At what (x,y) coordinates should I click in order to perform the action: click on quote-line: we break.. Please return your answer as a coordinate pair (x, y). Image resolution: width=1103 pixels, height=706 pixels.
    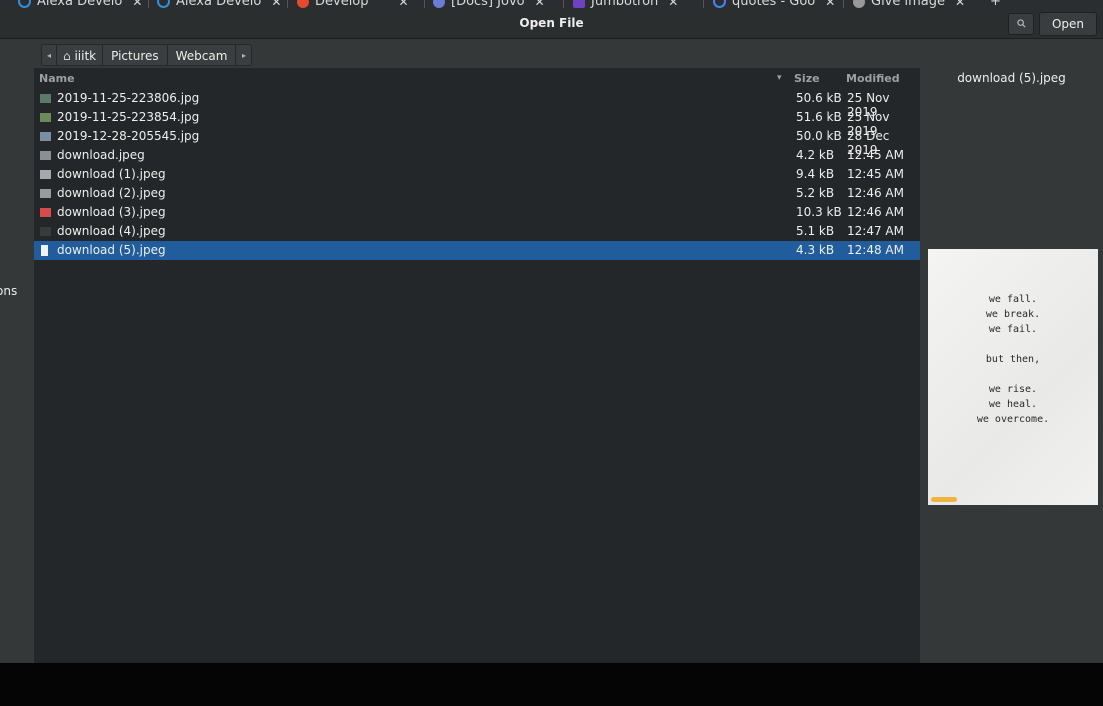
    Looking at the image, I should click on (1013, 314).